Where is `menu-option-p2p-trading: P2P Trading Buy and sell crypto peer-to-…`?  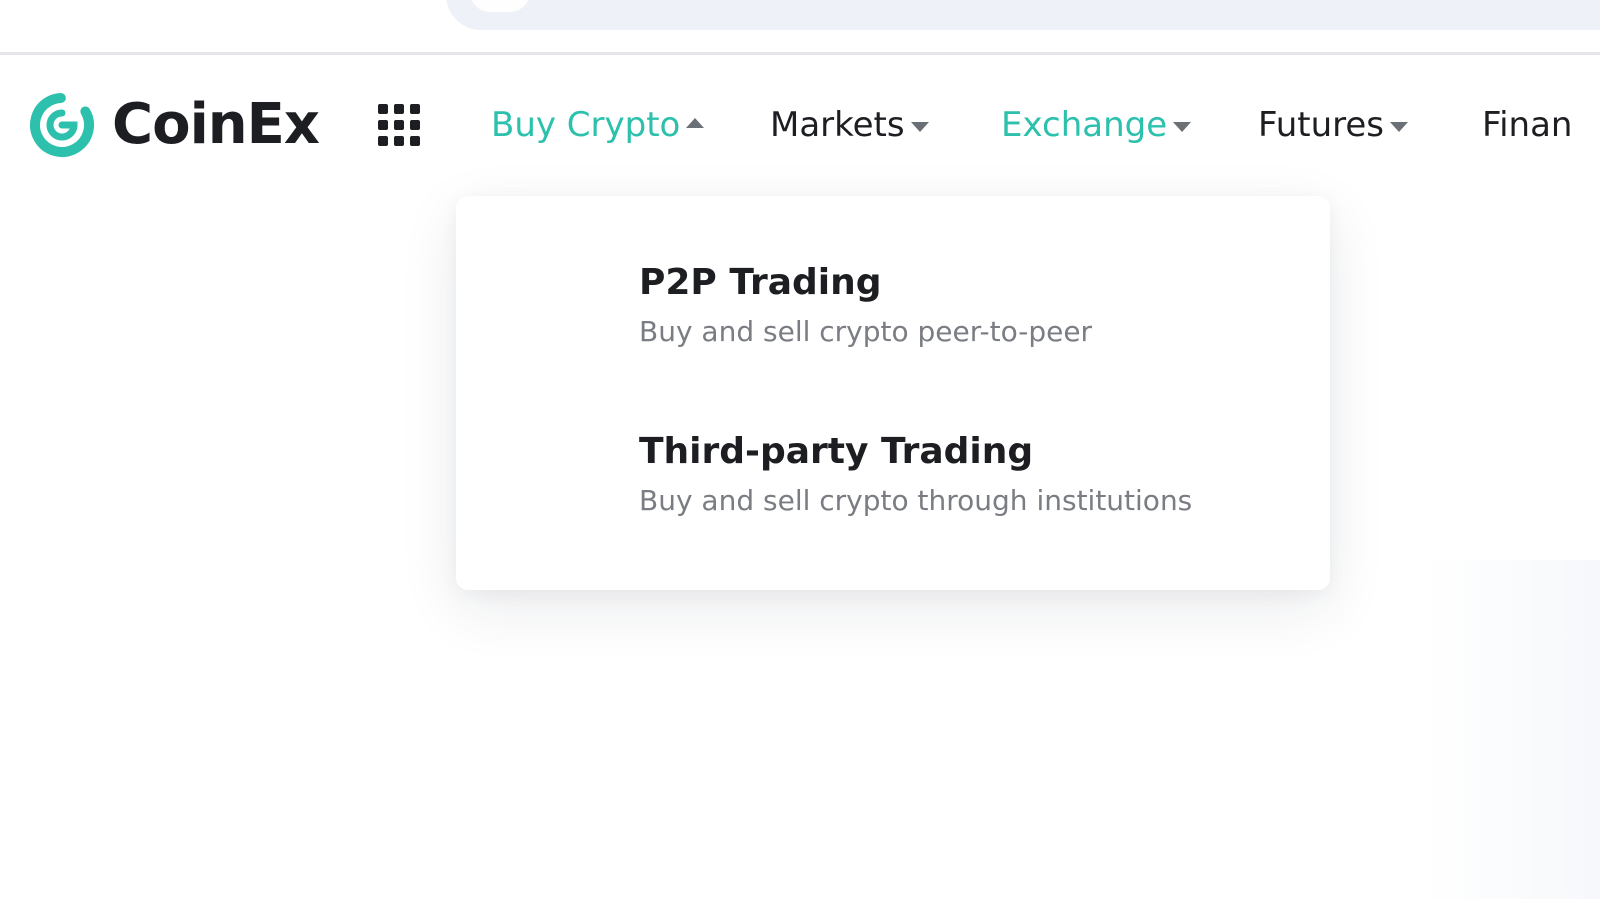
menu-option-p2p-trading: P2P Trading Buy and sell crypto peer-to-… is located at coordinates (959, 305).